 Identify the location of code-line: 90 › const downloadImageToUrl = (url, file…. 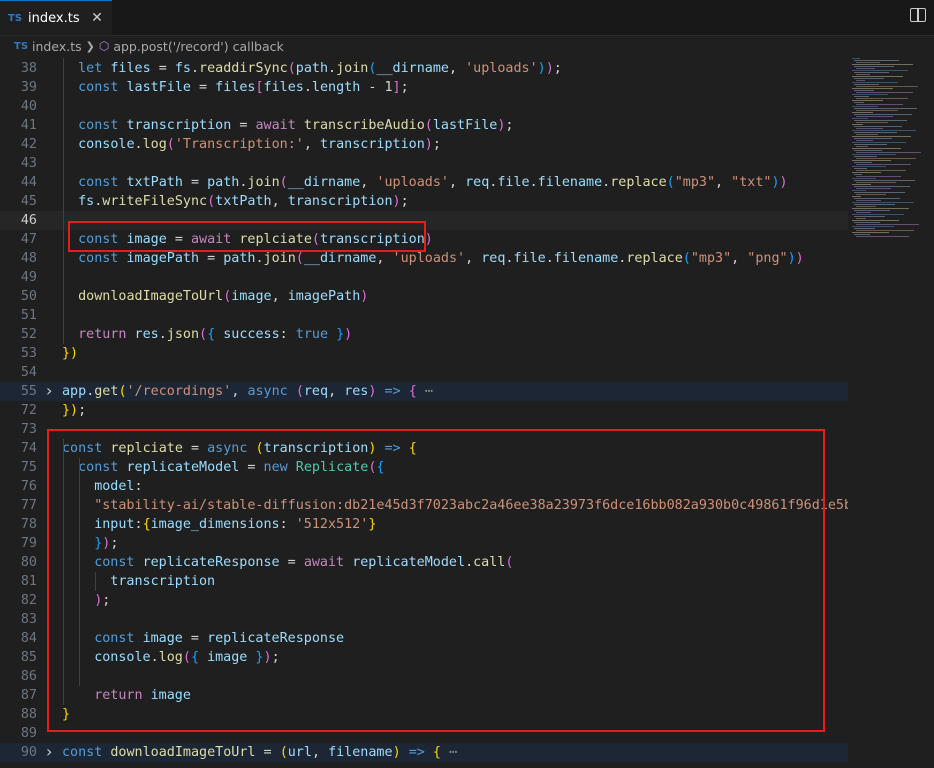
(424, 752).